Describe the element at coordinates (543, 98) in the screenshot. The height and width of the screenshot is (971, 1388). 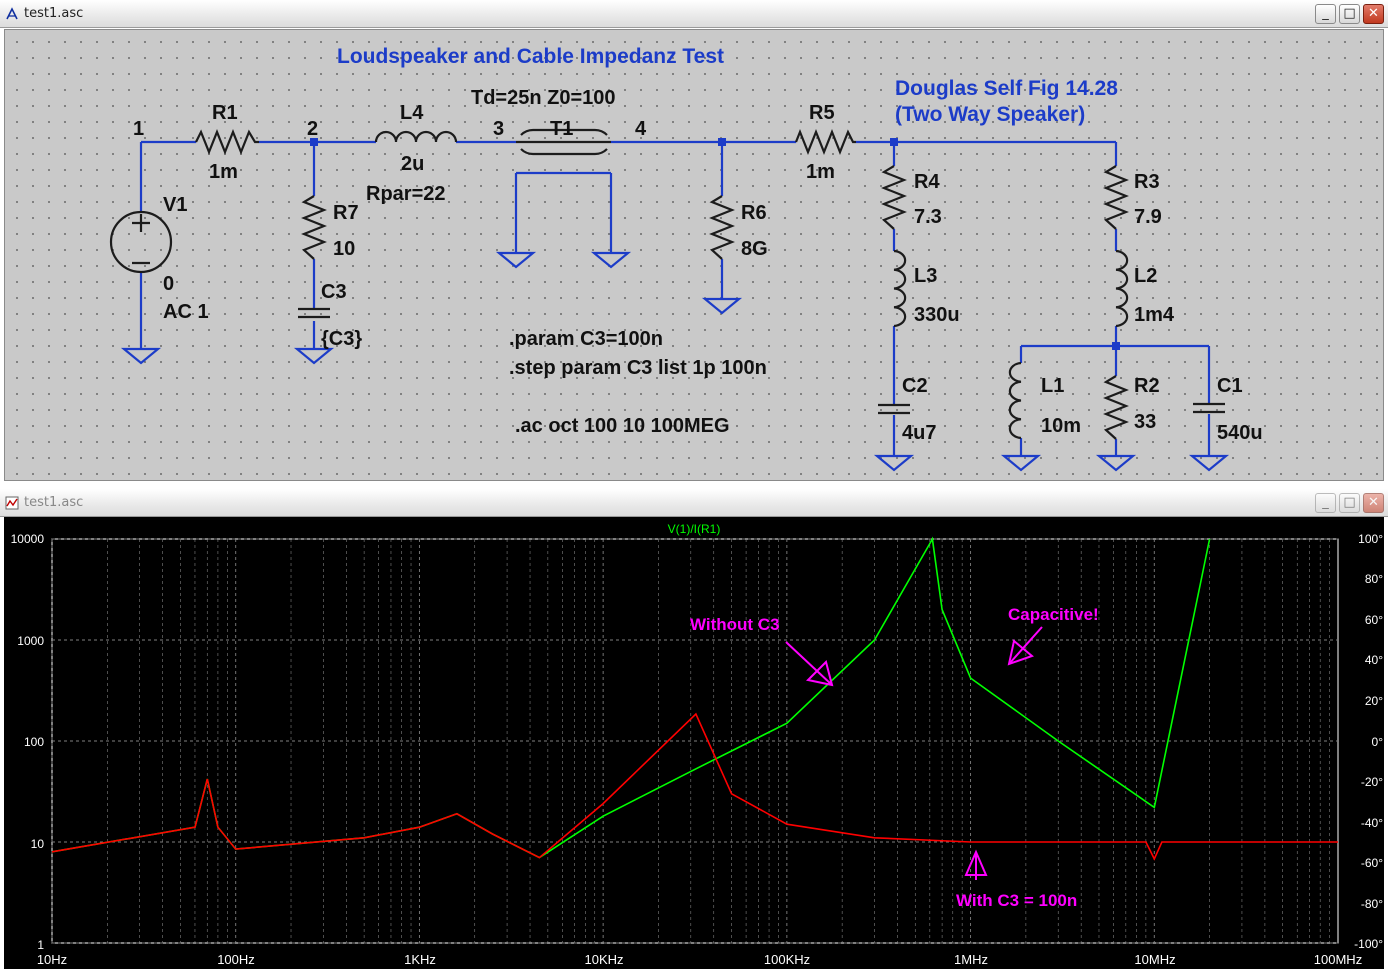
I see `t1-params: Td=25n Z0=100` at that location.